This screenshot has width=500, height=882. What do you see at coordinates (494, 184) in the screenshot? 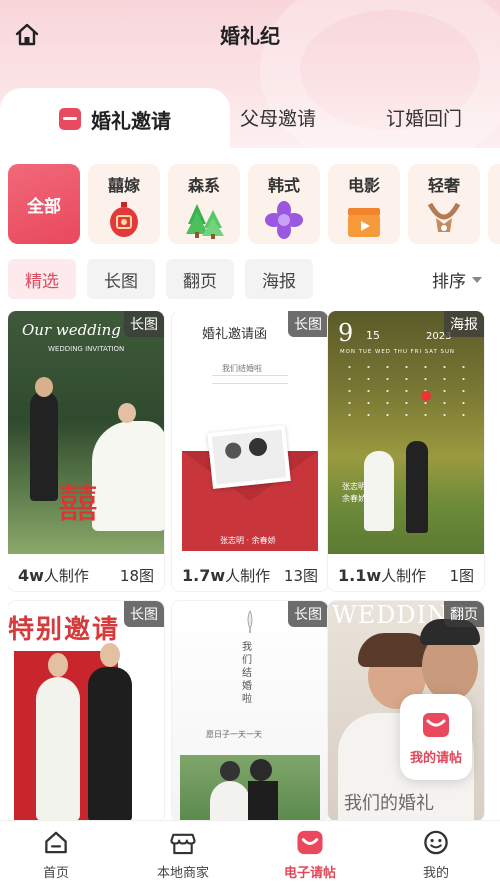
I see `category-label: 公` at bounding box center [494, 184].